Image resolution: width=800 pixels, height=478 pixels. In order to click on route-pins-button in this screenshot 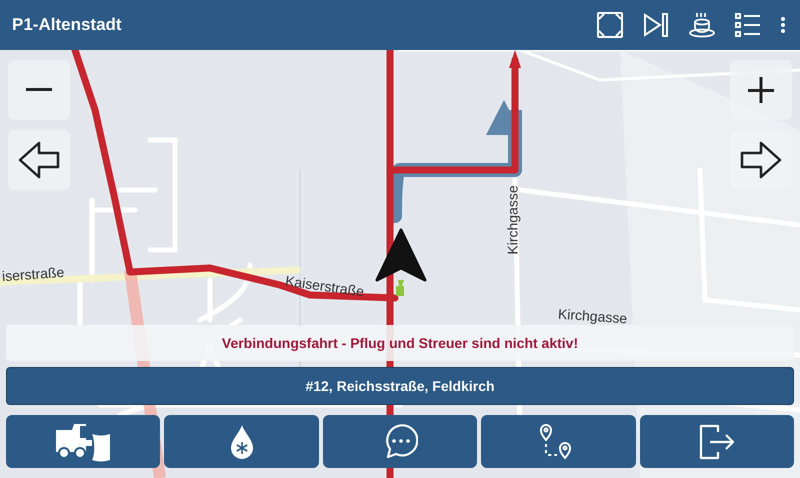, I will do `click(558, 441)`.